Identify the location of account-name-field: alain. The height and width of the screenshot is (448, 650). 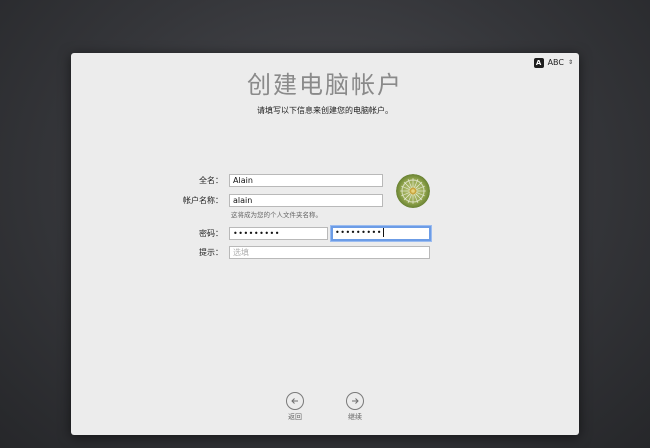
(306, 200).